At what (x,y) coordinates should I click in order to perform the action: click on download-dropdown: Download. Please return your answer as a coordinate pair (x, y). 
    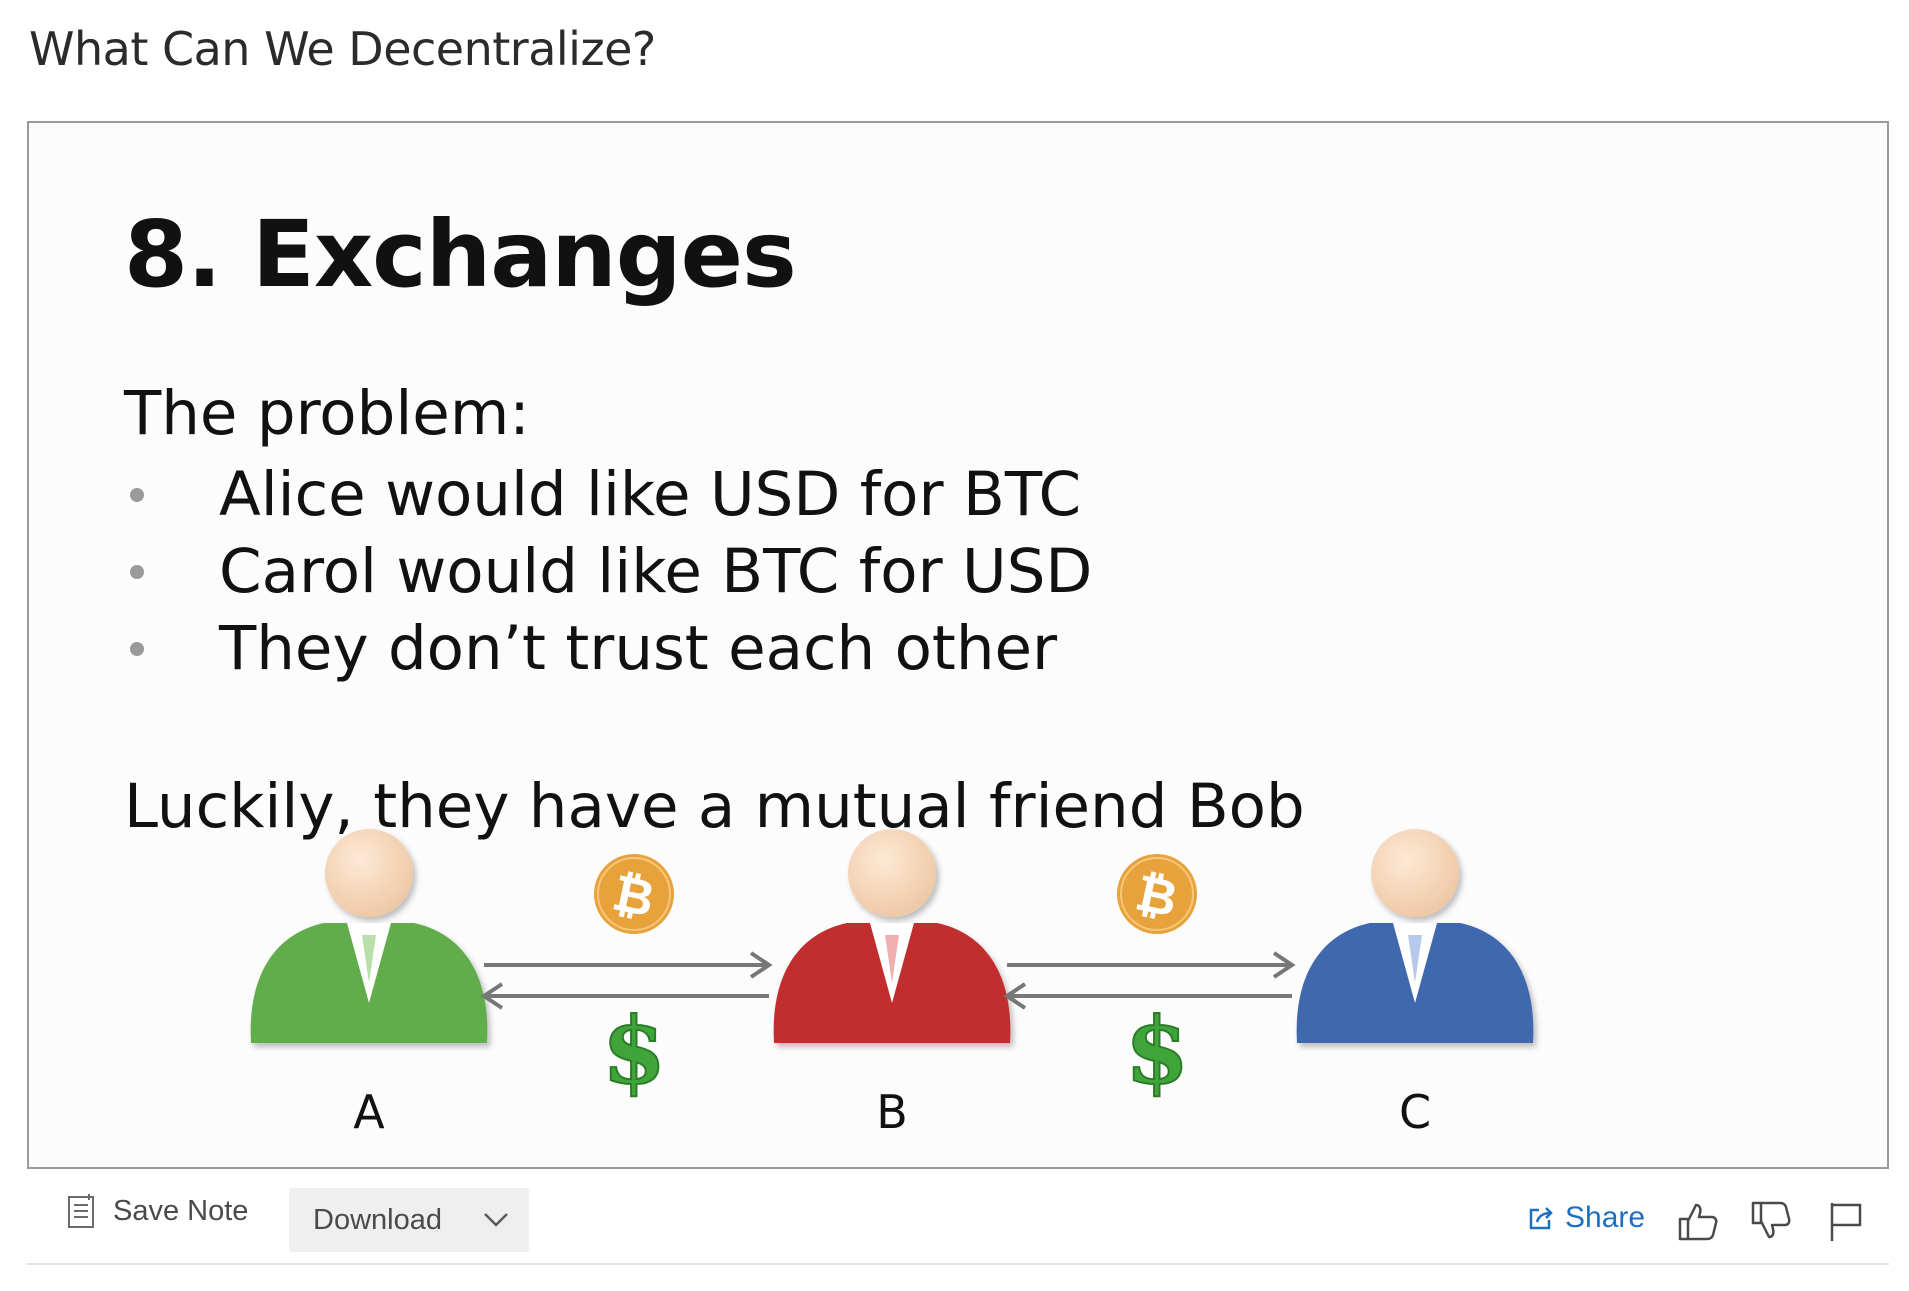
    Looking at the image, I should click on (409, 1220).